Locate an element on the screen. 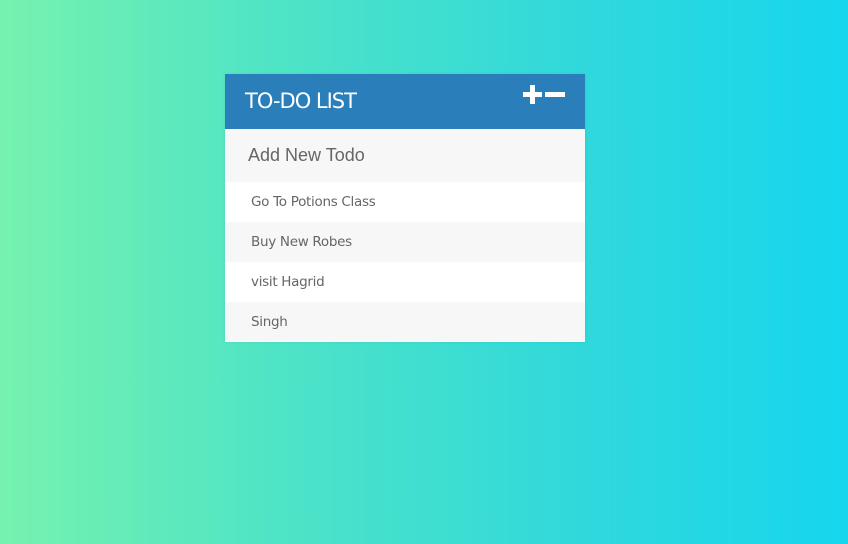 Image resolution: width=848 pixels, height=544 pixels. todo-item: Buy New Robes is located at coordinates (405, 242).